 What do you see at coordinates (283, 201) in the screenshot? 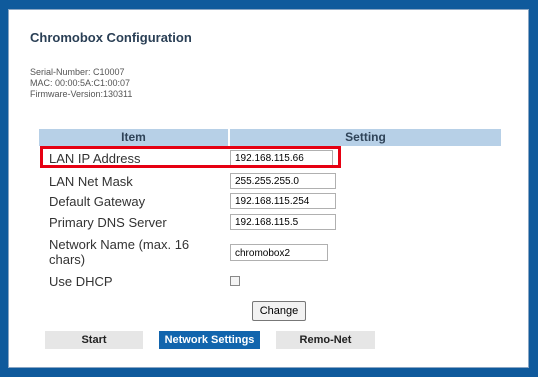
I see `gateway-input: 192.168.115.254` at bounding box center [283, 201].